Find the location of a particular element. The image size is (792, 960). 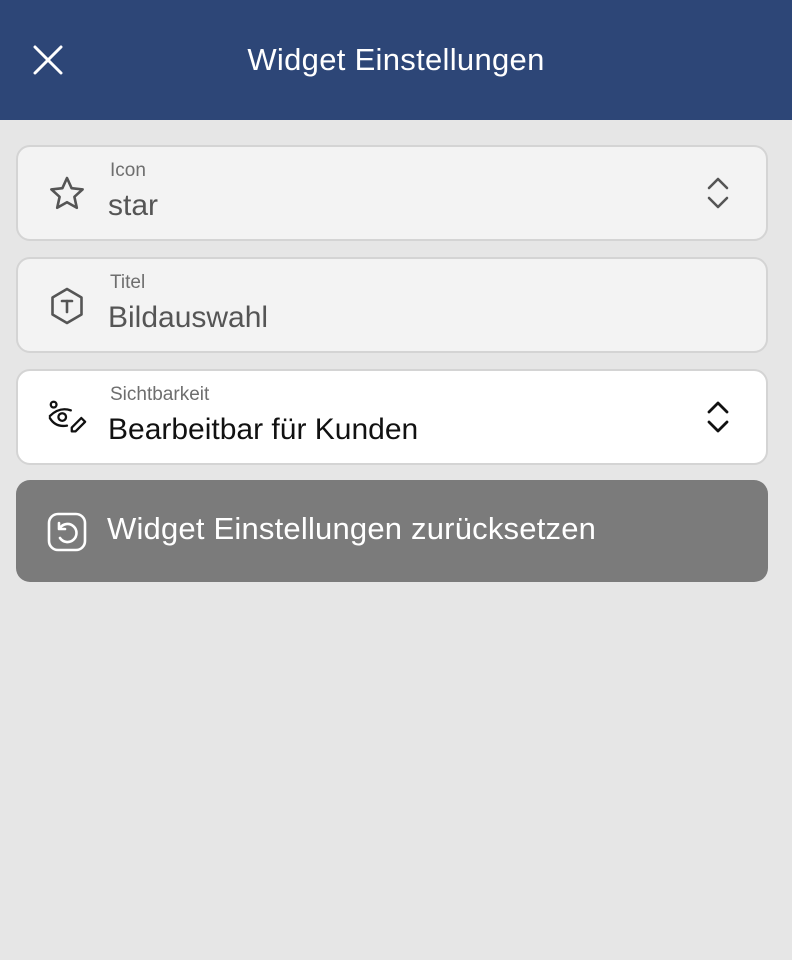

close-button is located at coordinates (48, 60).